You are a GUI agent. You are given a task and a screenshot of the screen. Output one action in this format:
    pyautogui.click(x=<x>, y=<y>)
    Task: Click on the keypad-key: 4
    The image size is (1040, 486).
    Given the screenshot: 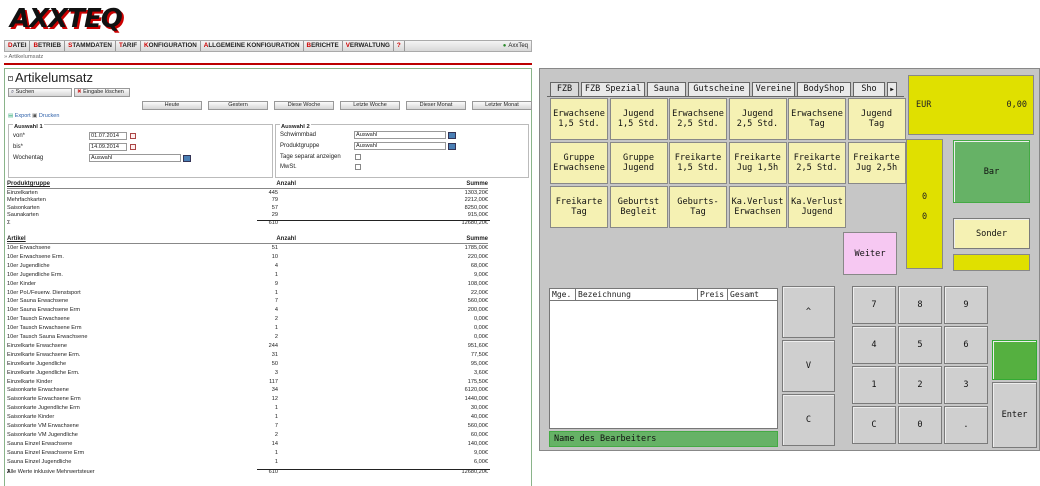 What is the action you would take?
    pyautogui.click(x=874, y=345)
    